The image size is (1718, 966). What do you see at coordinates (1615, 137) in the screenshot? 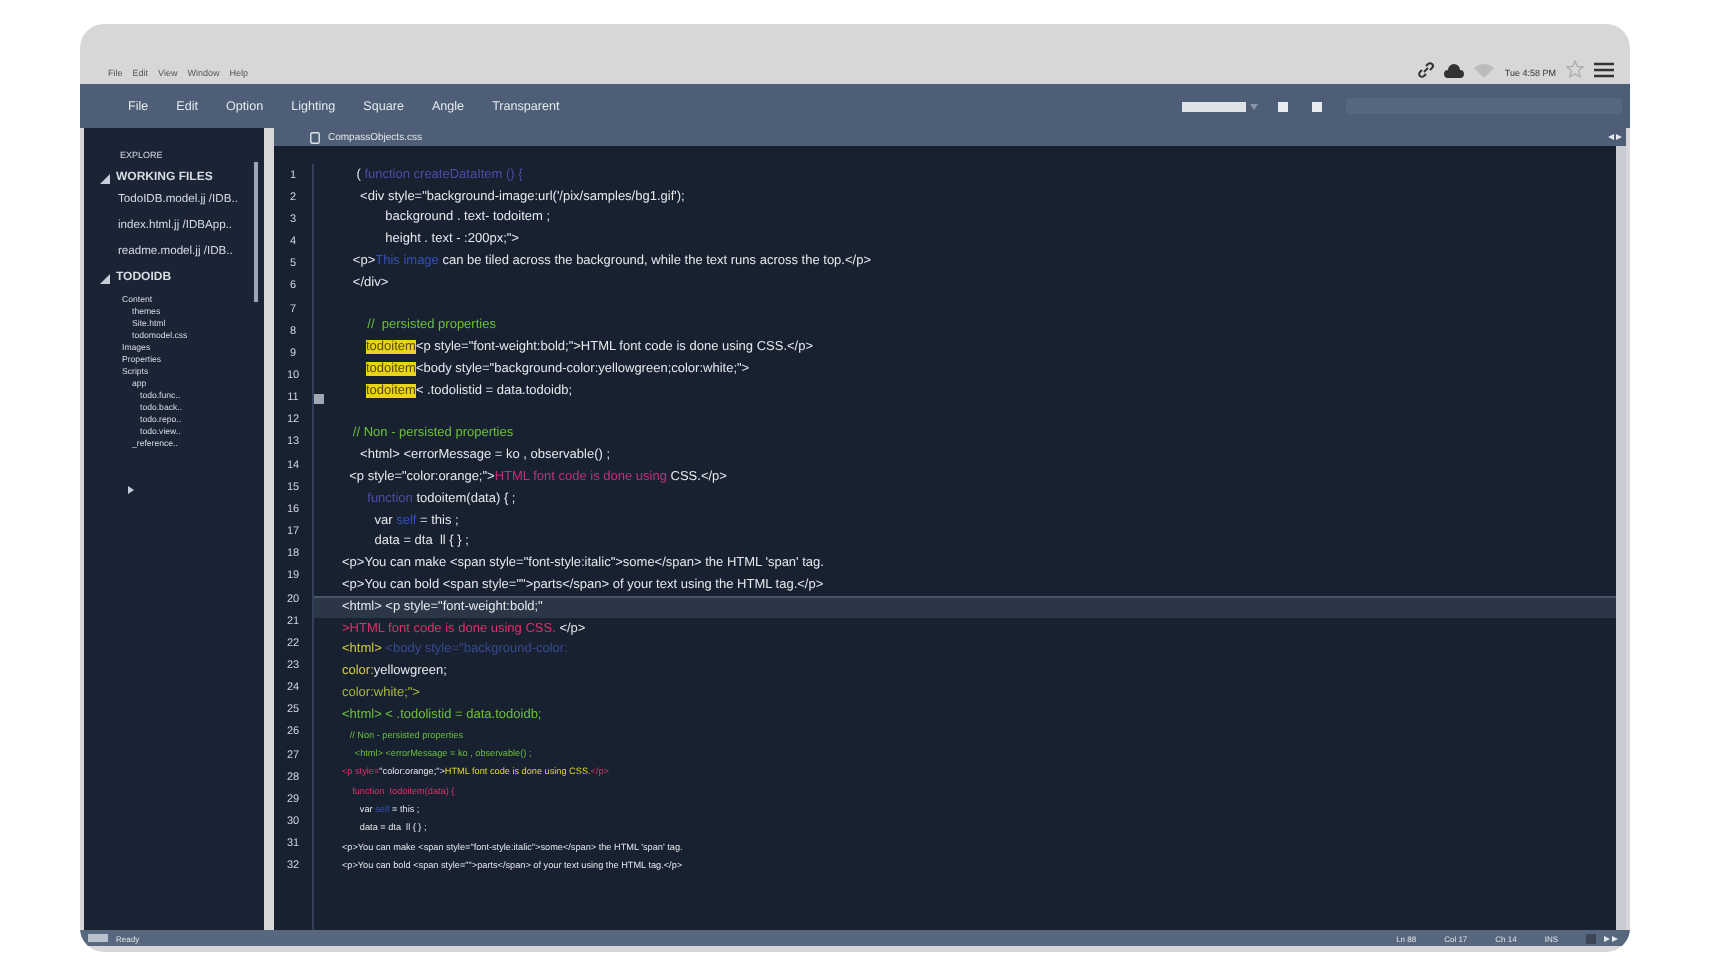
I see `scroll-arrows-icon` at bounding box center [1615, 137].